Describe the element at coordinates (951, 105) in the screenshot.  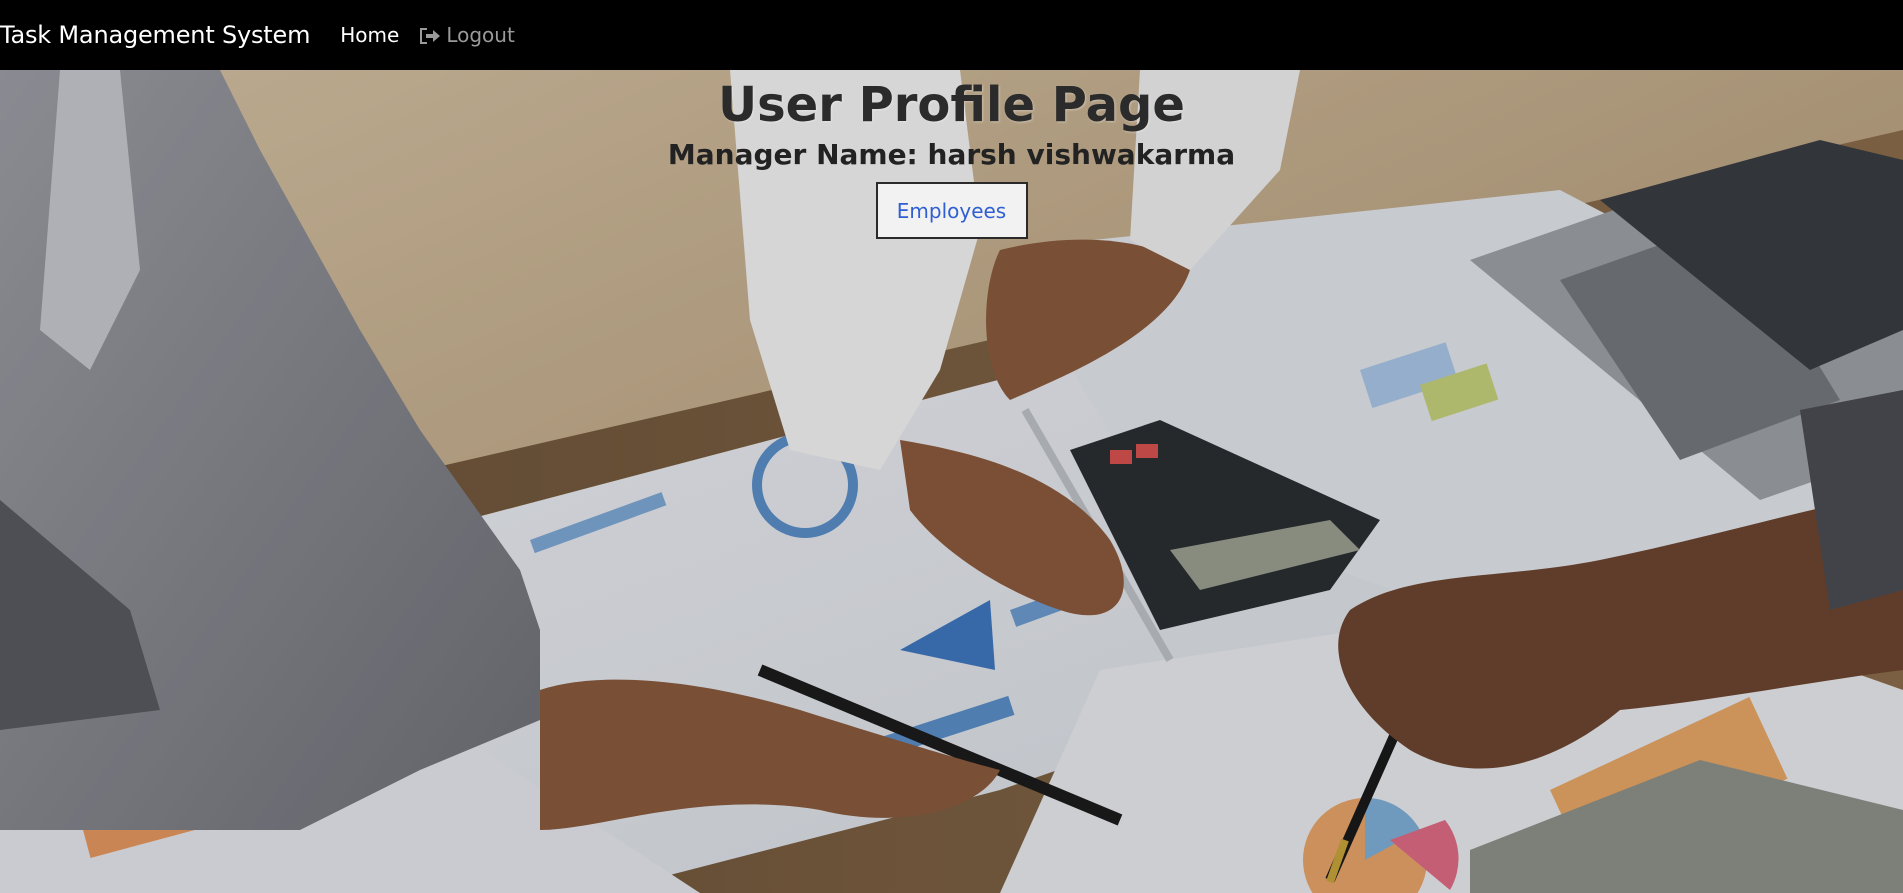
I see `page-title: User Profile Page` at that location.